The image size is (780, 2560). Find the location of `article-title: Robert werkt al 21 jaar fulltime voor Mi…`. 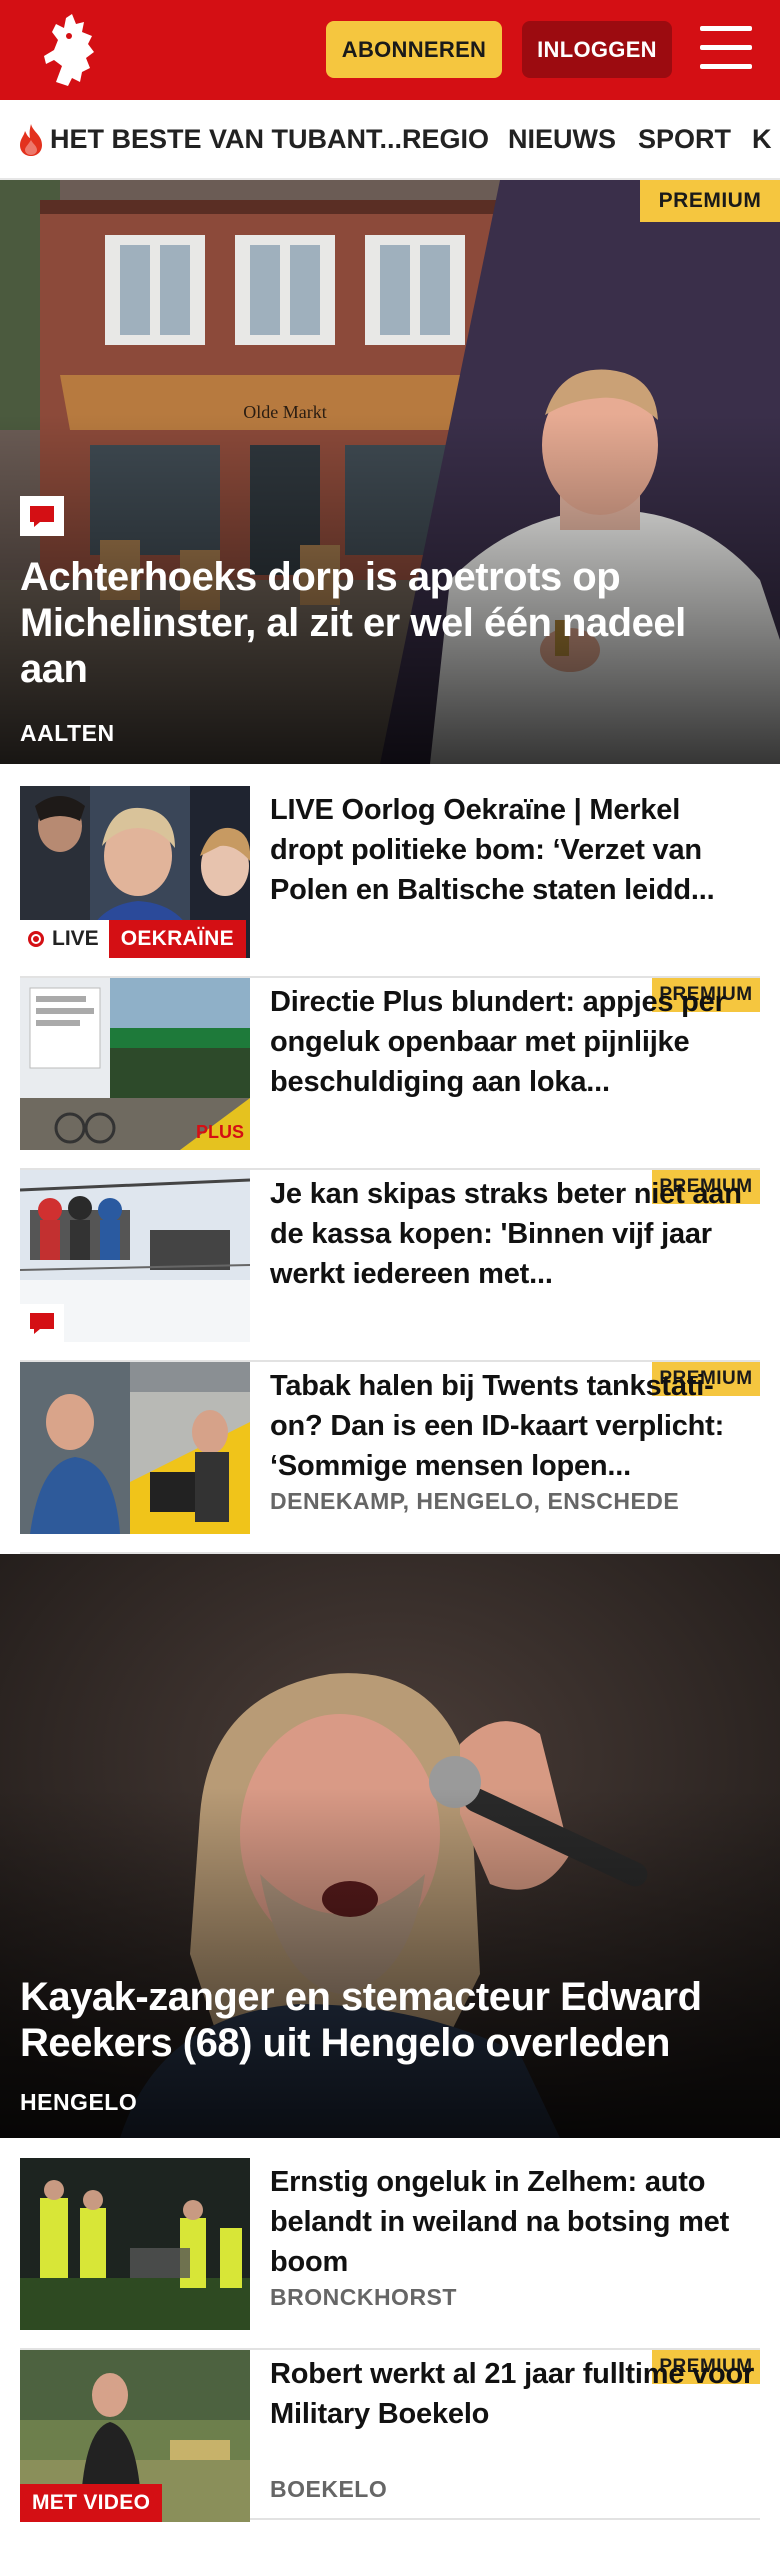

article-title: Robert werkt al 21 jaar fulltime voor Mi… is located at coordinates (515, 2394).